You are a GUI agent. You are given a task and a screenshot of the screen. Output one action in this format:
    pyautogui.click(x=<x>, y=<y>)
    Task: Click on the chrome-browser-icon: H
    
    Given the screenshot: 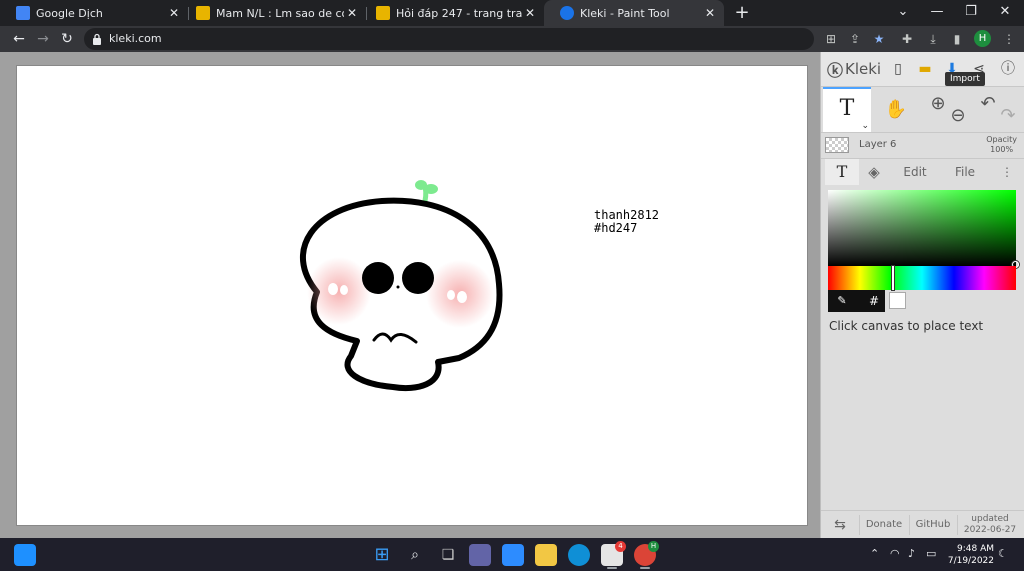 What is the action you would take?
    pyautogui.click(x=646, y=553)
    